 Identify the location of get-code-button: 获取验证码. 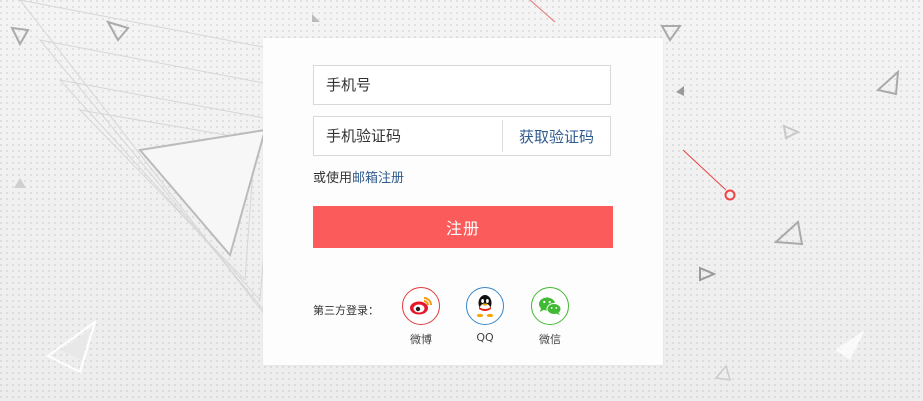
(556, 136).